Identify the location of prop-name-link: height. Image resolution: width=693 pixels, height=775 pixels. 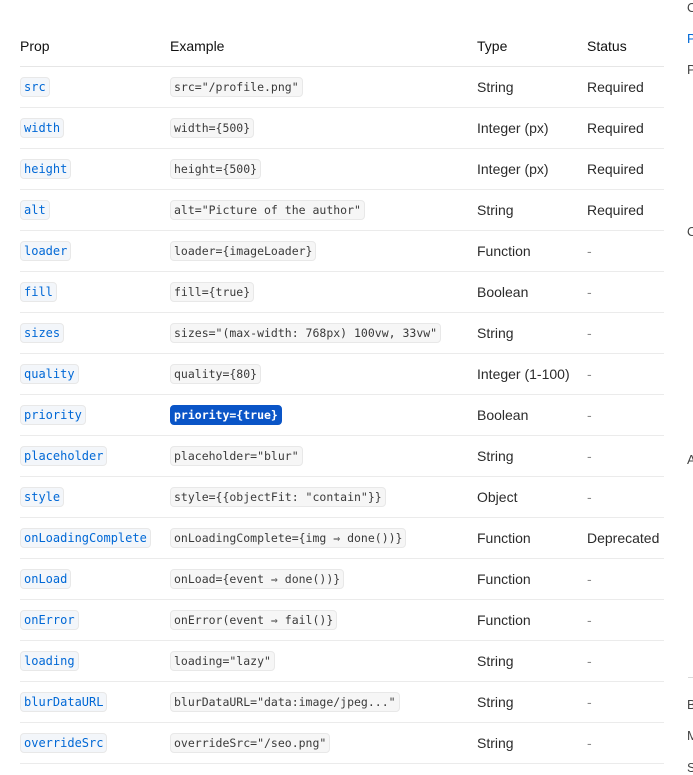
(46, 169).